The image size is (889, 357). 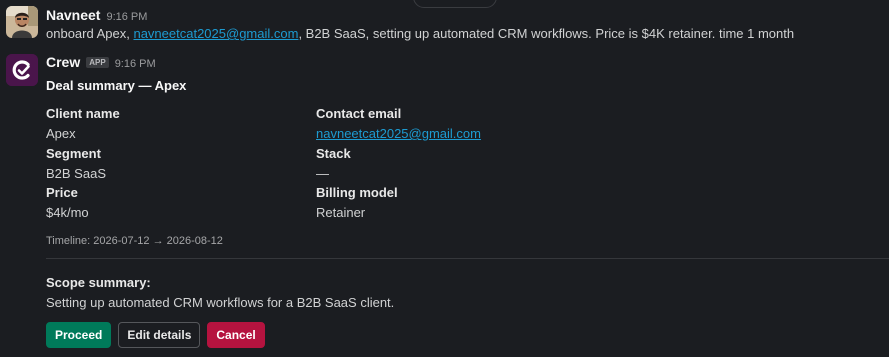 I want to click on edit-details-button: Edit details, so click(x=159, y=335).